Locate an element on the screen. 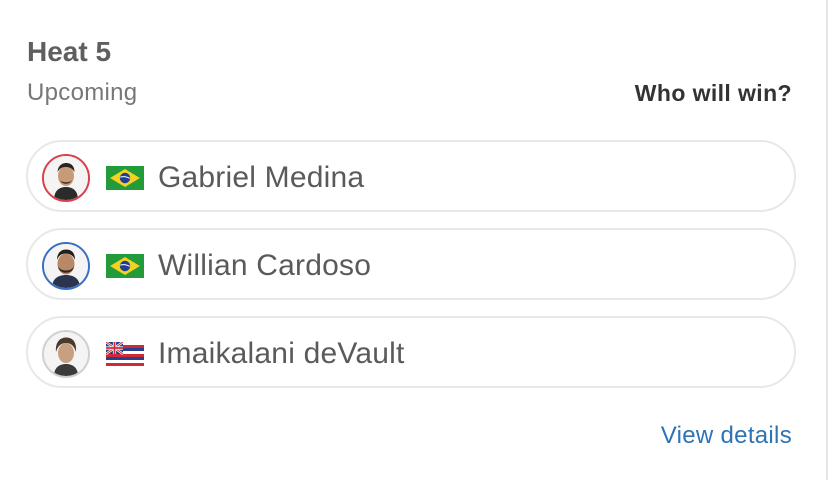 The width and height of the screenshot is (830, 480). who-will-win-prompt: Who will win? is located at coordinates (713, 93).